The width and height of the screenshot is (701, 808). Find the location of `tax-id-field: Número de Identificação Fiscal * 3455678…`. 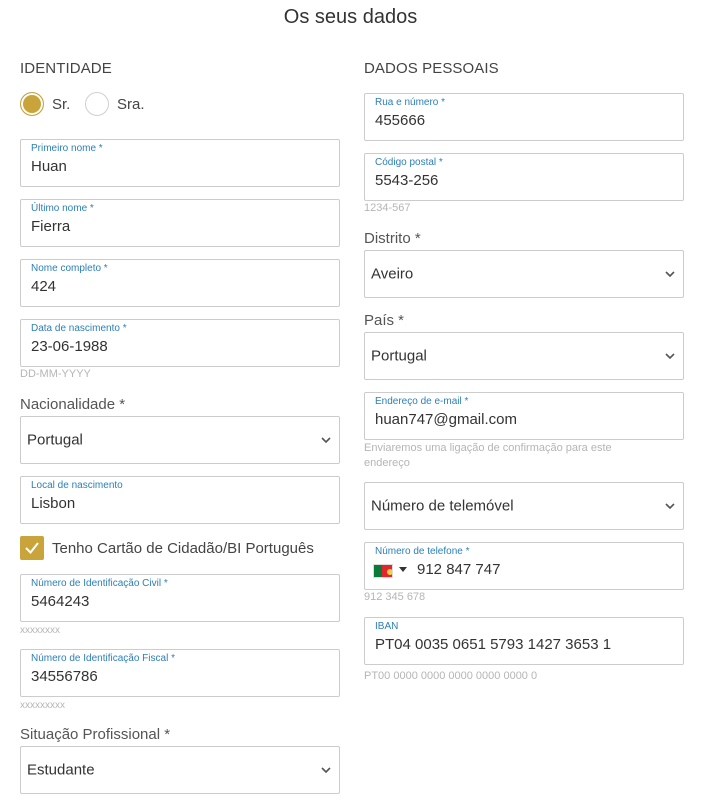

tax-id-field: Número de Identificação Fiscal * 3455678… is located at coordinates (180, 673).